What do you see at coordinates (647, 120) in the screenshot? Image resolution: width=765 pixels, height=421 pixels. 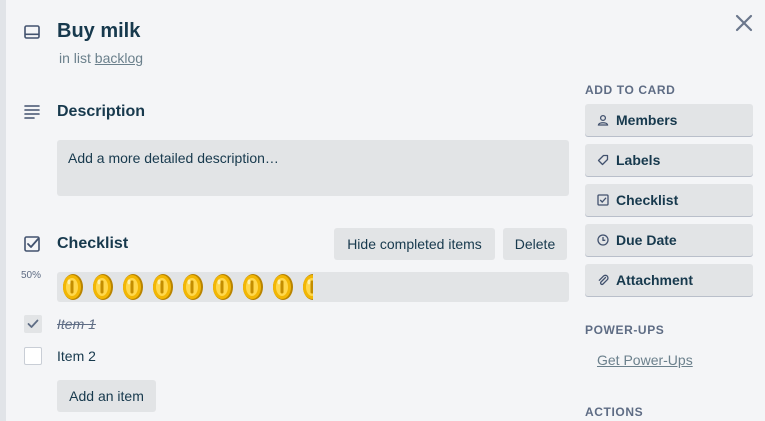 I see `members-label: Members` at bounding box center [647, 120].